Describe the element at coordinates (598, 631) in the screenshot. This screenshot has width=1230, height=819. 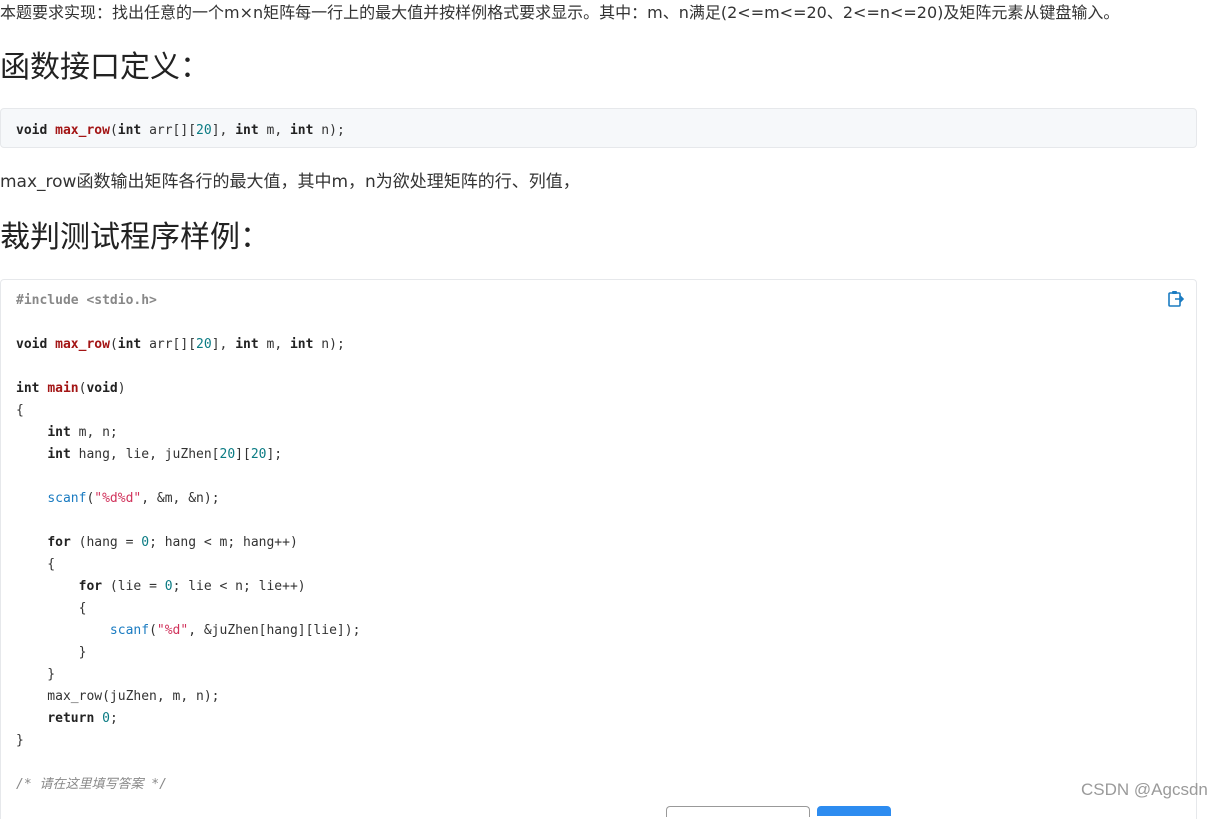
I see `code-line: scanf("%d", &juZhen[hang][lie]);` at that location.